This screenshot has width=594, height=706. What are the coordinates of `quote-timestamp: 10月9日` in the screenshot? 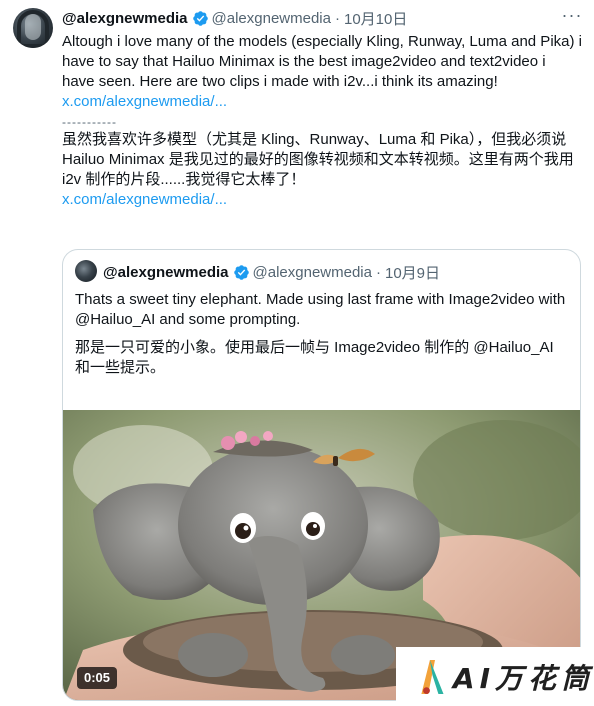 It's located at (412, 272).